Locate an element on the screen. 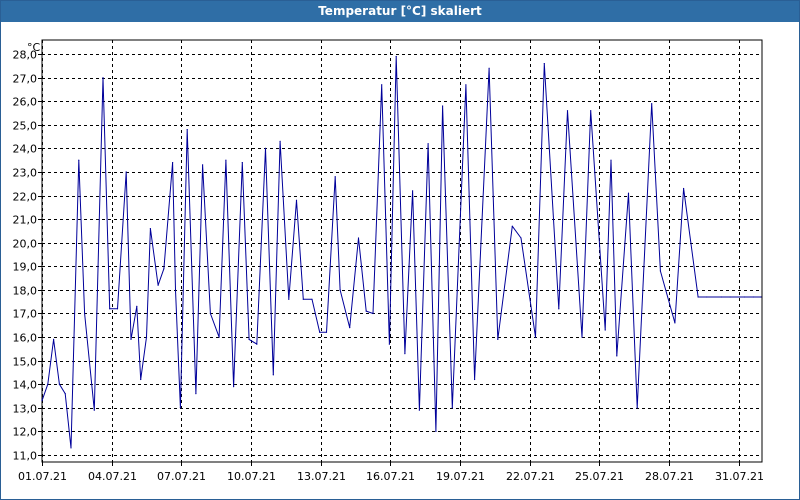 The height and width of the screenshot is (500, 800). y-tick-label: 13,0 is located at coordinates (25, 409).